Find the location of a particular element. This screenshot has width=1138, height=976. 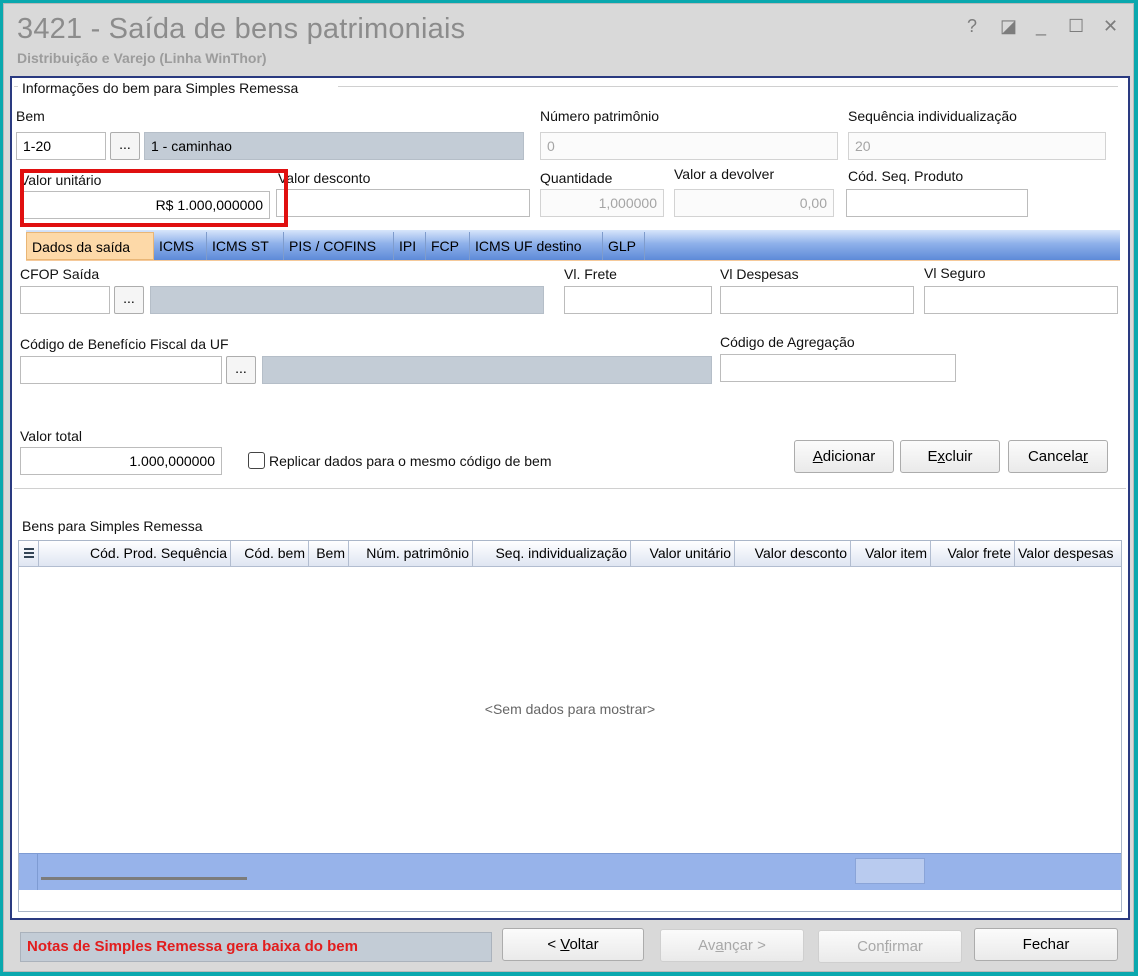

vl-frete-field is located at coordinates (638, 300).